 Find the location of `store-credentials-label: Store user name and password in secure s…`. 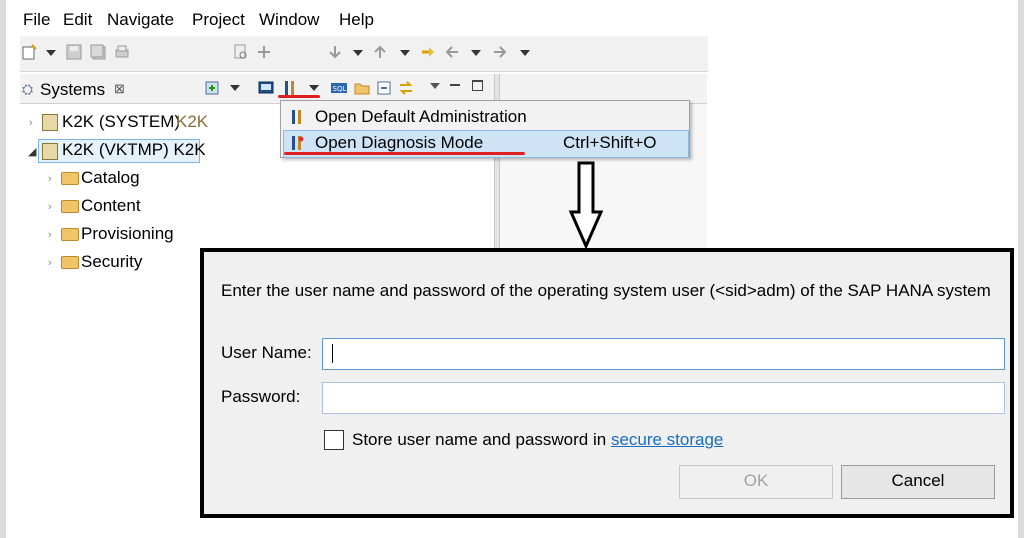

store-credentials-label: Store user name and password in secure s… is located at coordinates (537, 440).